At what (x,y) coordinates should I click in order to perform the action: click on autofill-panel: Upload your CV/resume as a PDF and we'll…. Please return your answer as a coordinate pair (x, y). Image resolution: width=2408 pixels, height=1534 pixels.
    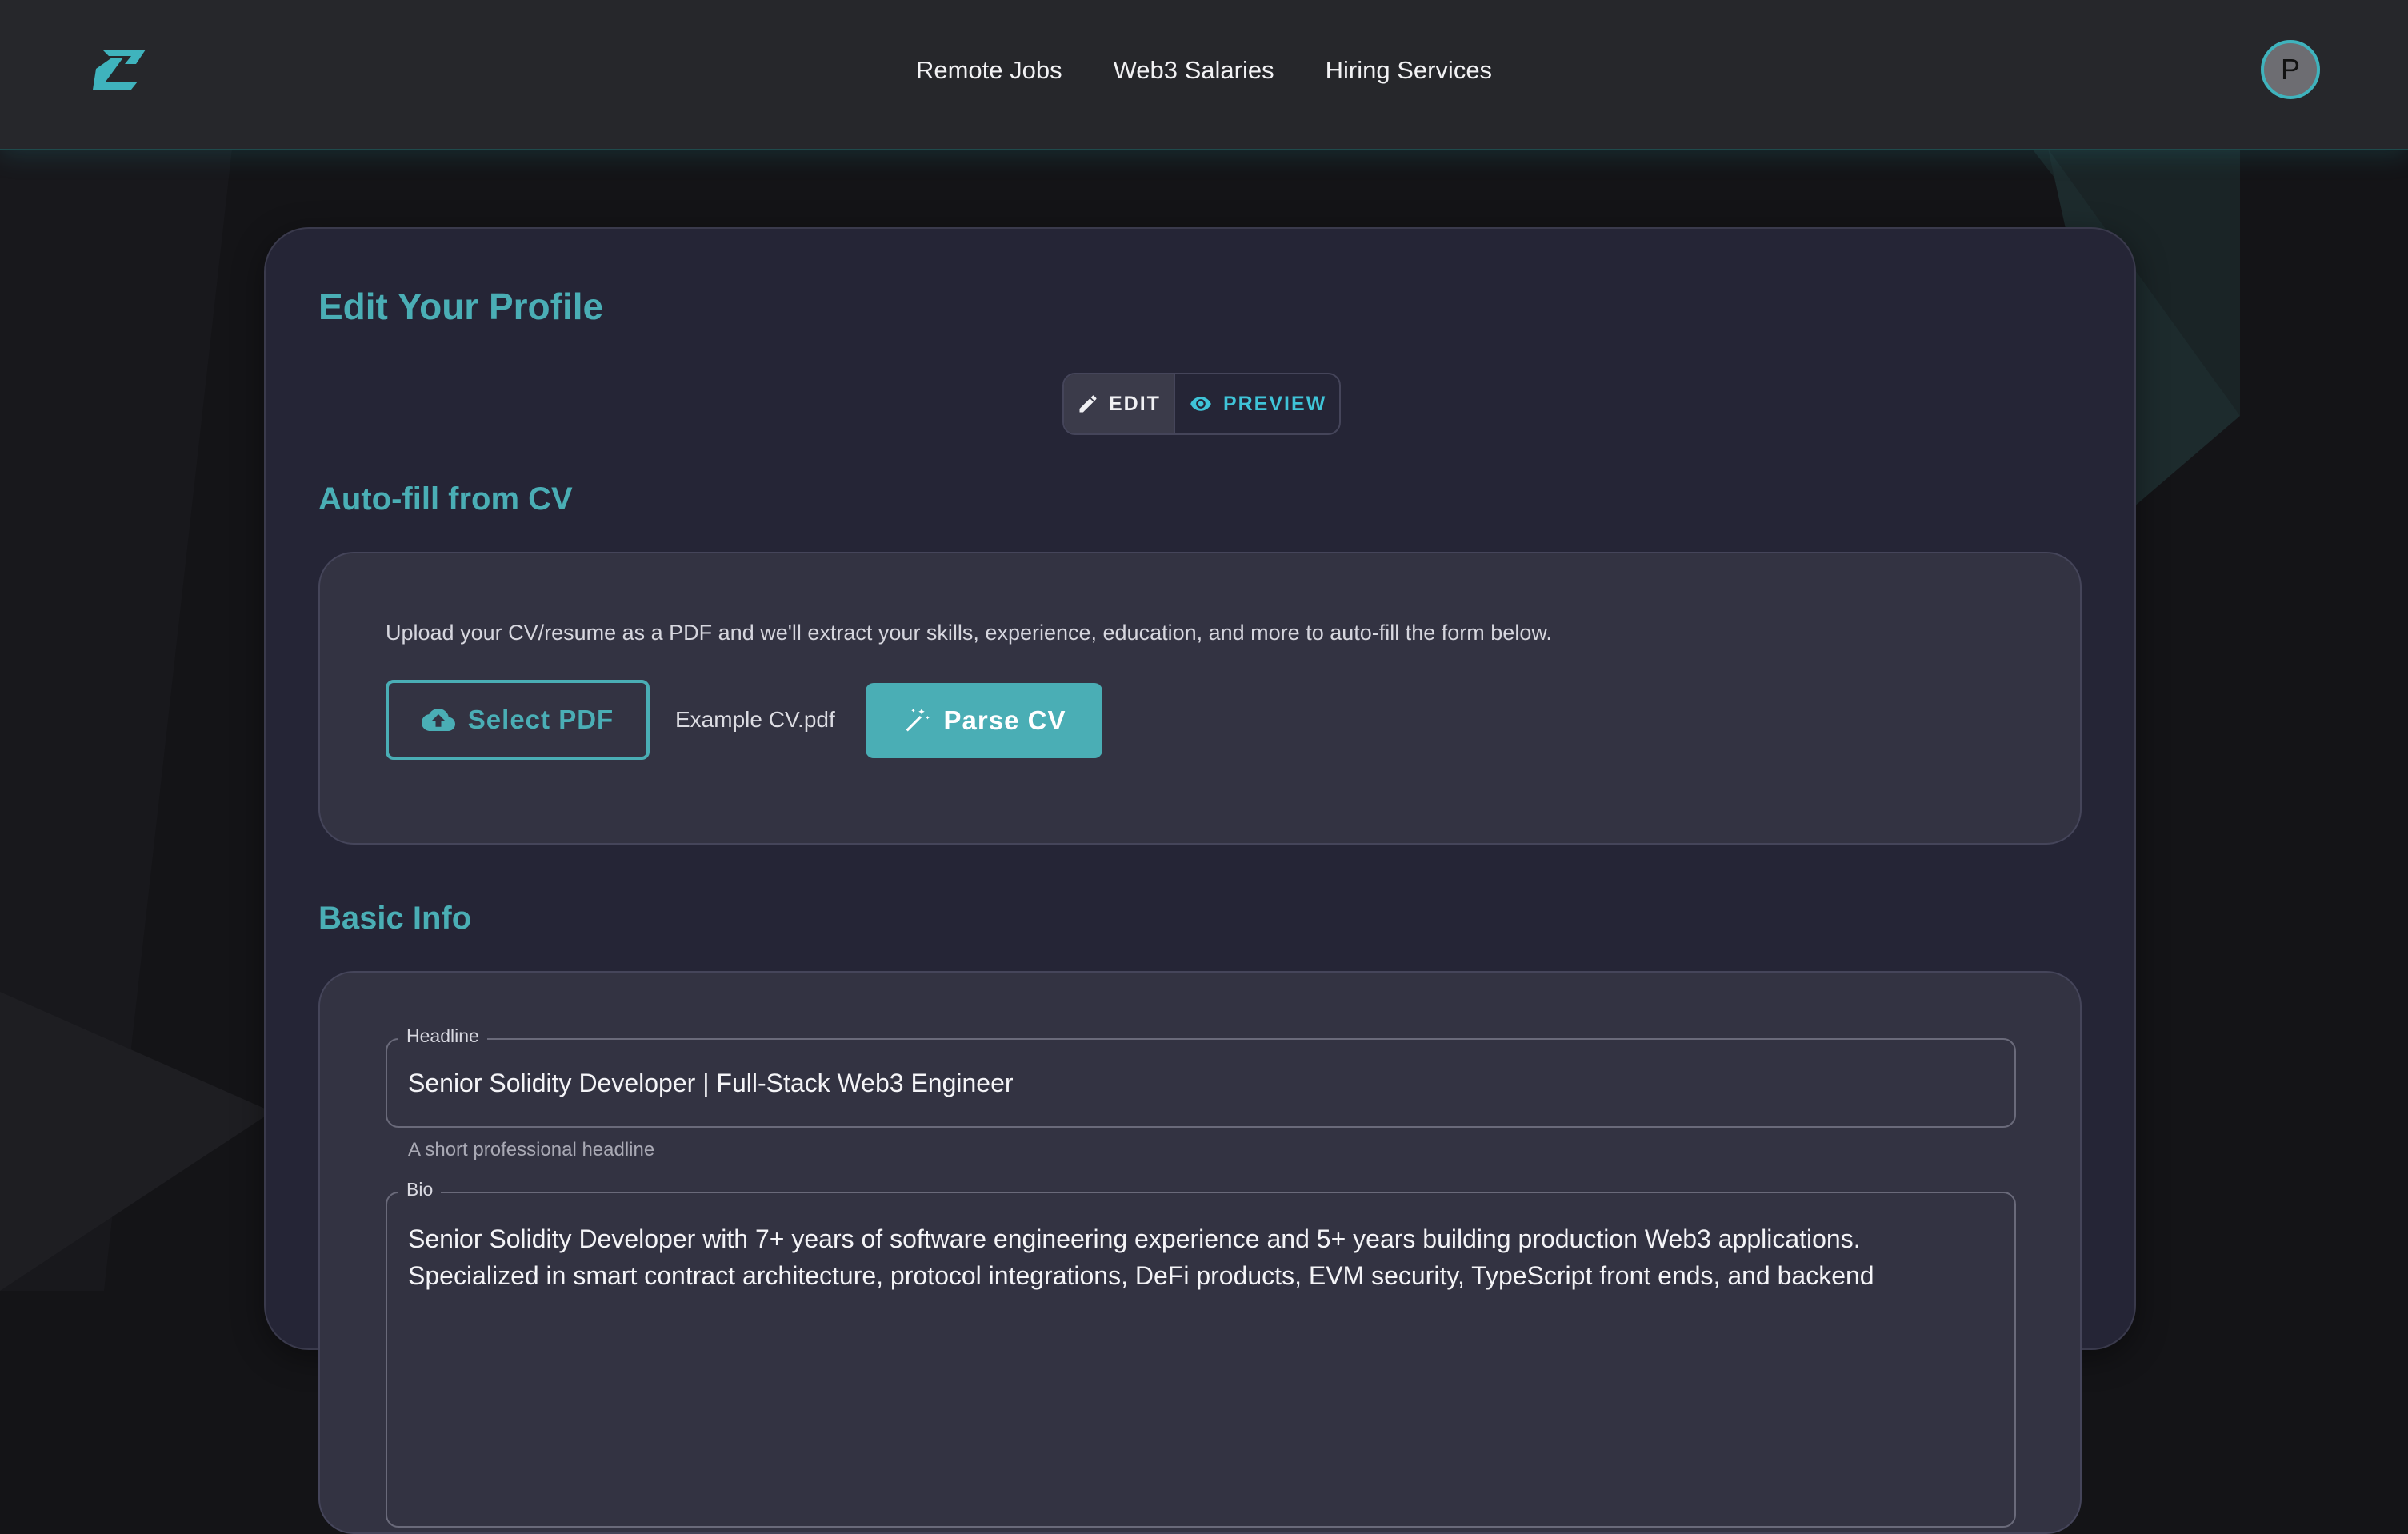
    Looking at the image, I should click on (1200, 698).